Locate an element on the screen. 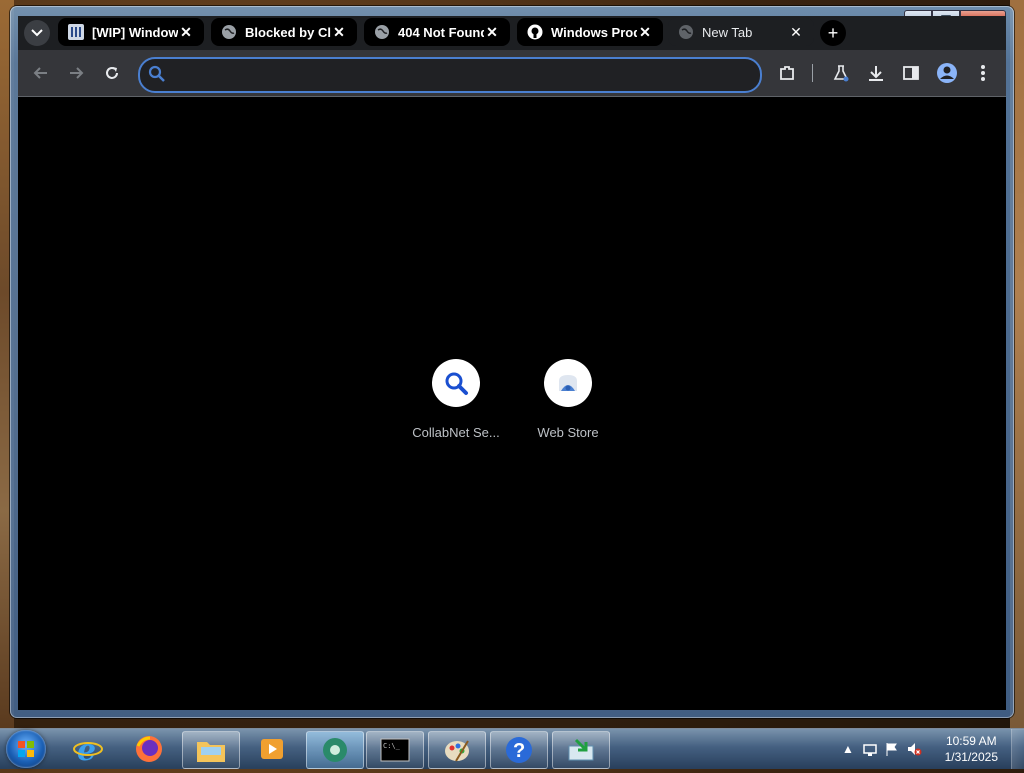 The width and height of the screenshot is (1024, 773). taskbar-cmd: C:\_ is located at coordinates (395, 750).